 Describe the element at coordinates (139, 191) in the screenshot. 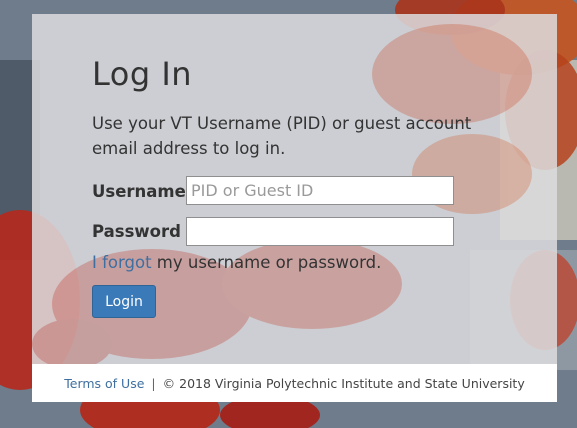

I see `username-label: Username` at that location.